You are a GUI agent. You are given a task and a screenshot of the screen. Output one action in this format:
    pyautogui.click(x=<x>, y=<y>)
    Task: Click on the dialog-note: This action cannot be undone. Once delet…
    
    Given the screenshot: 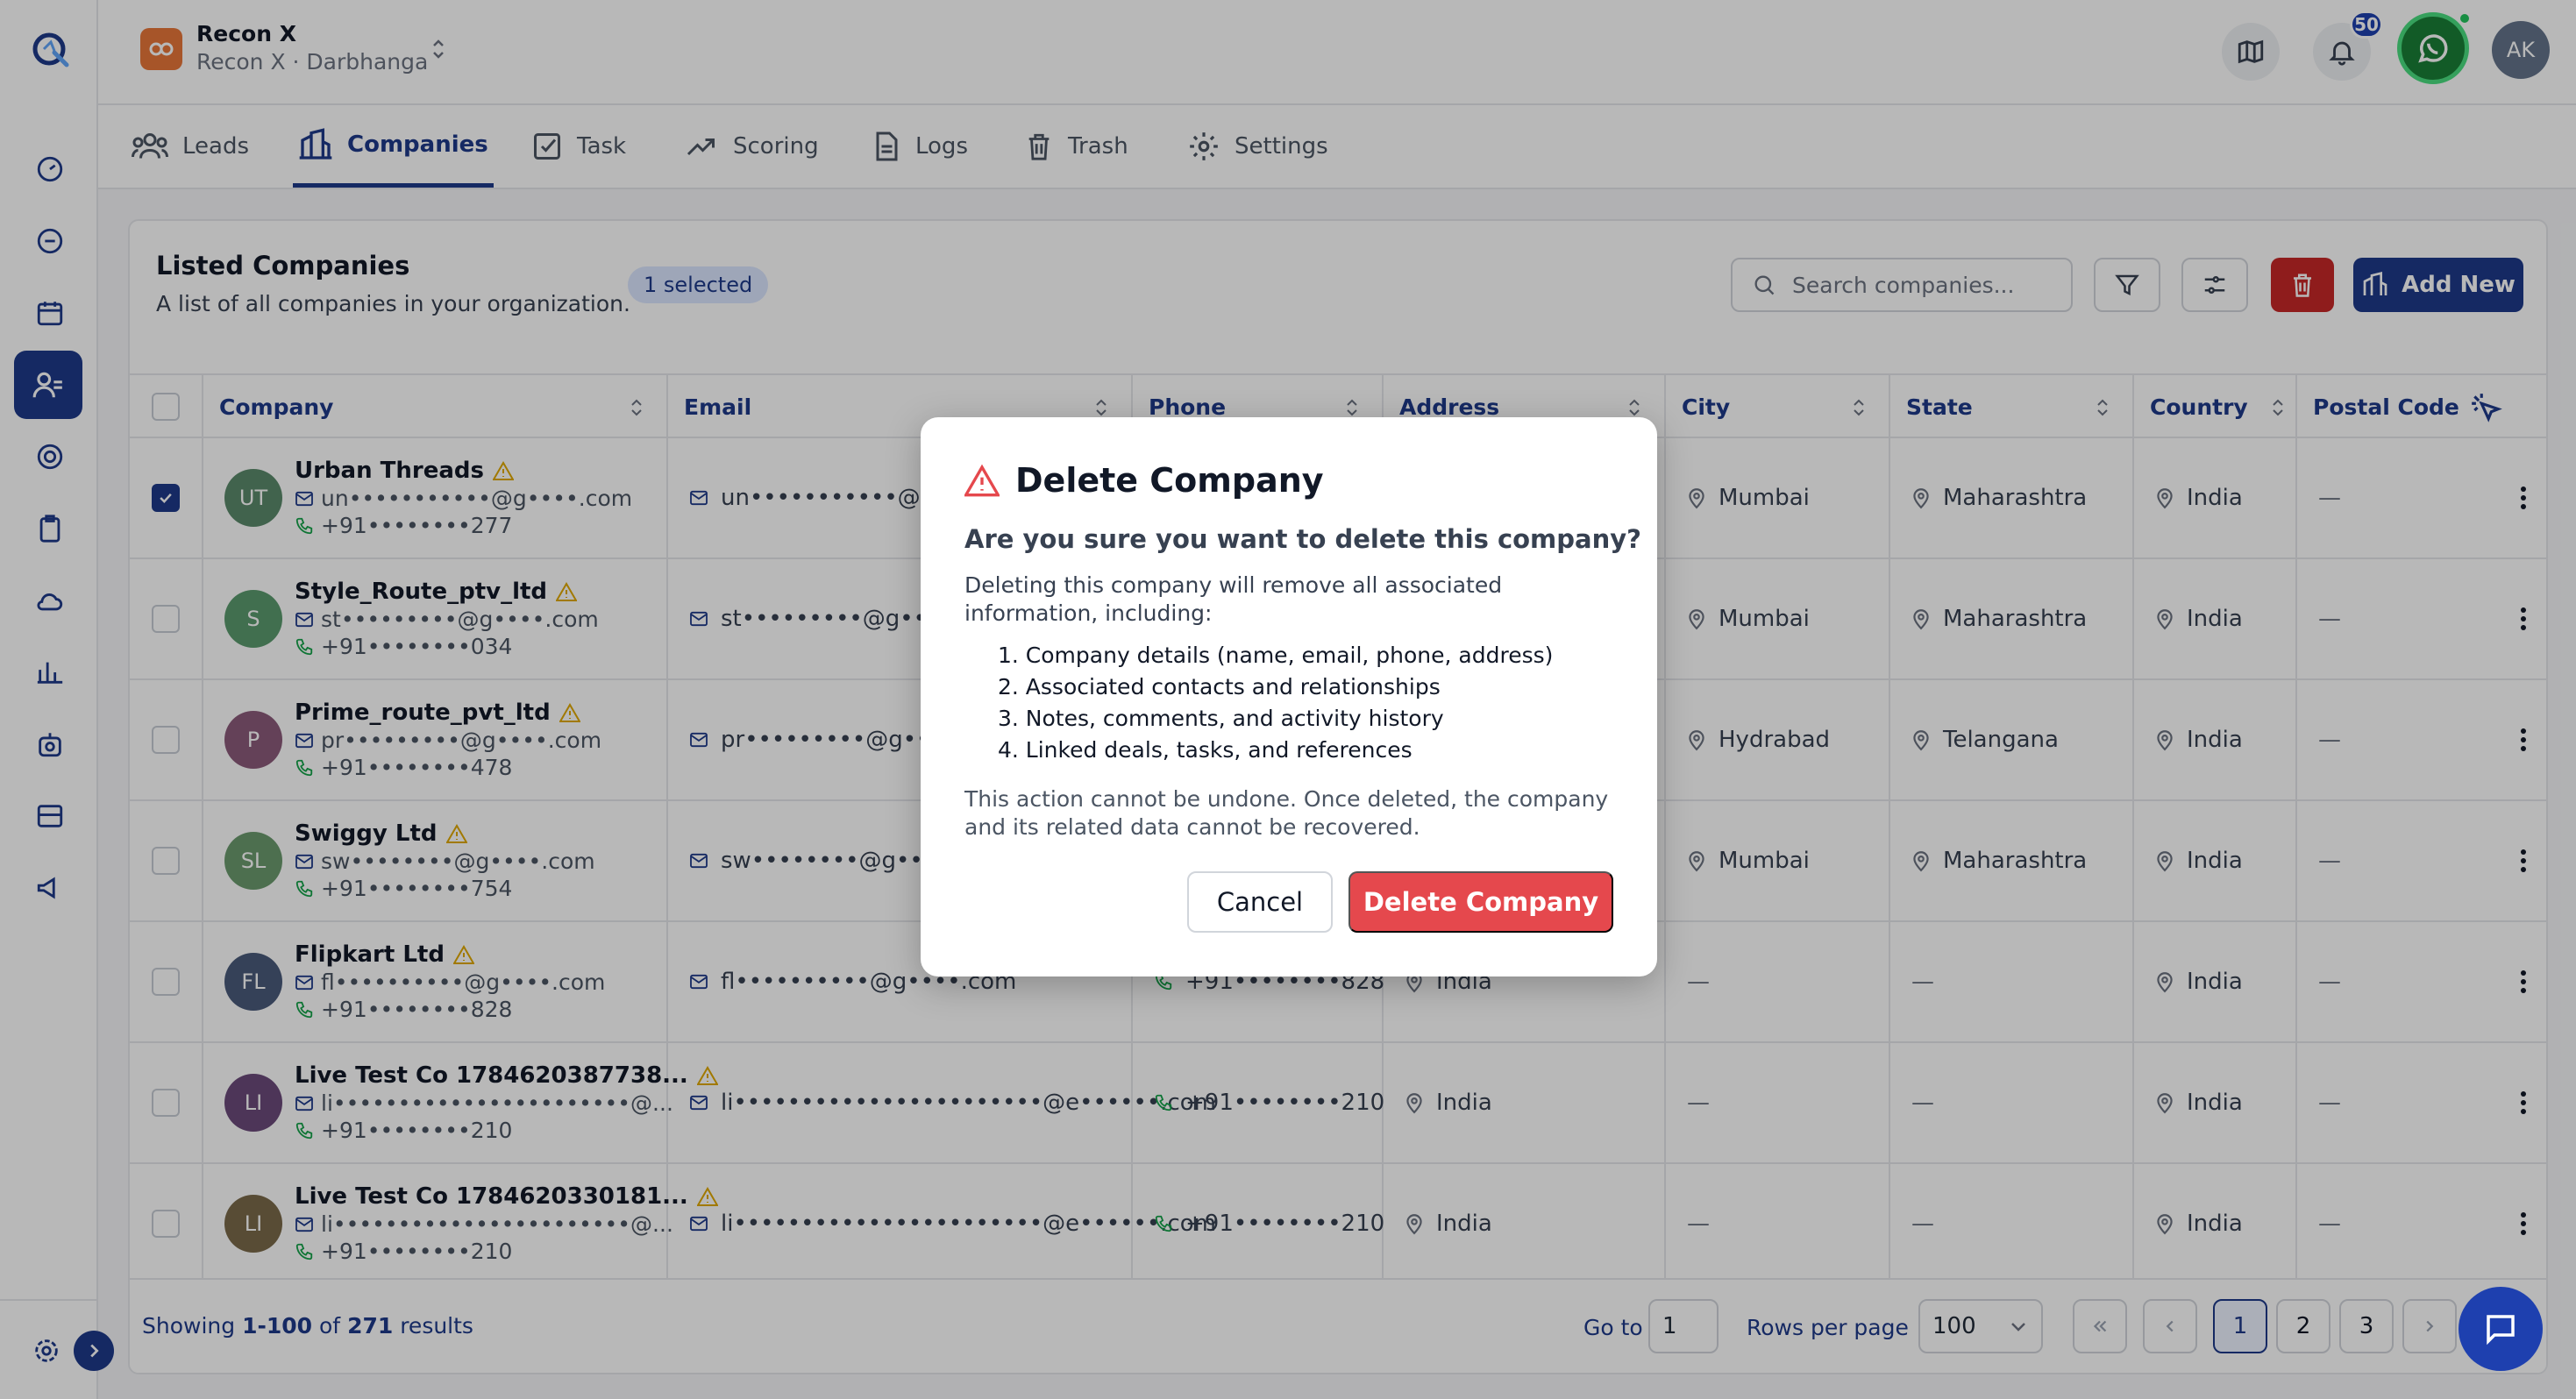 What is the action you would take?
    pyautogui.click(x=1286, y=813)
    